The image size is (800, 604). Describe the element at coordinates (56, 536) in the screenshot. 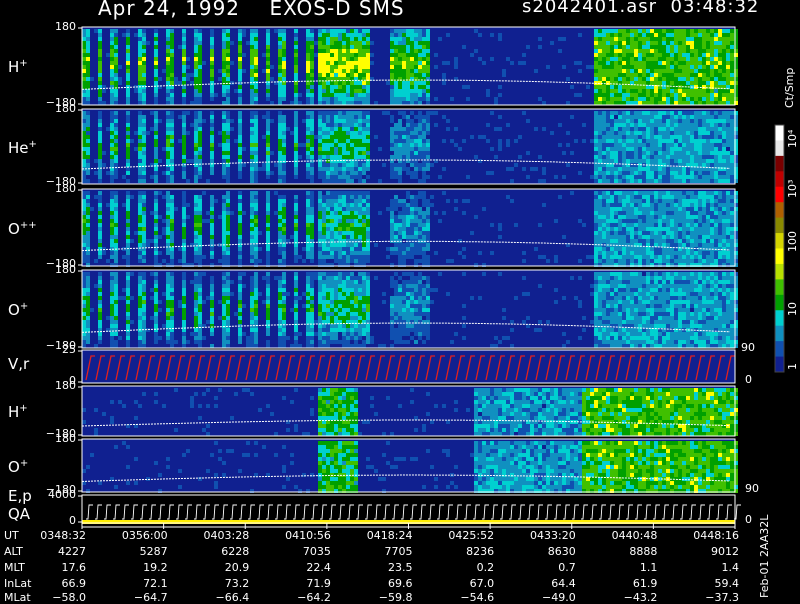

I see `footer-cell: 0348:32` at that location.